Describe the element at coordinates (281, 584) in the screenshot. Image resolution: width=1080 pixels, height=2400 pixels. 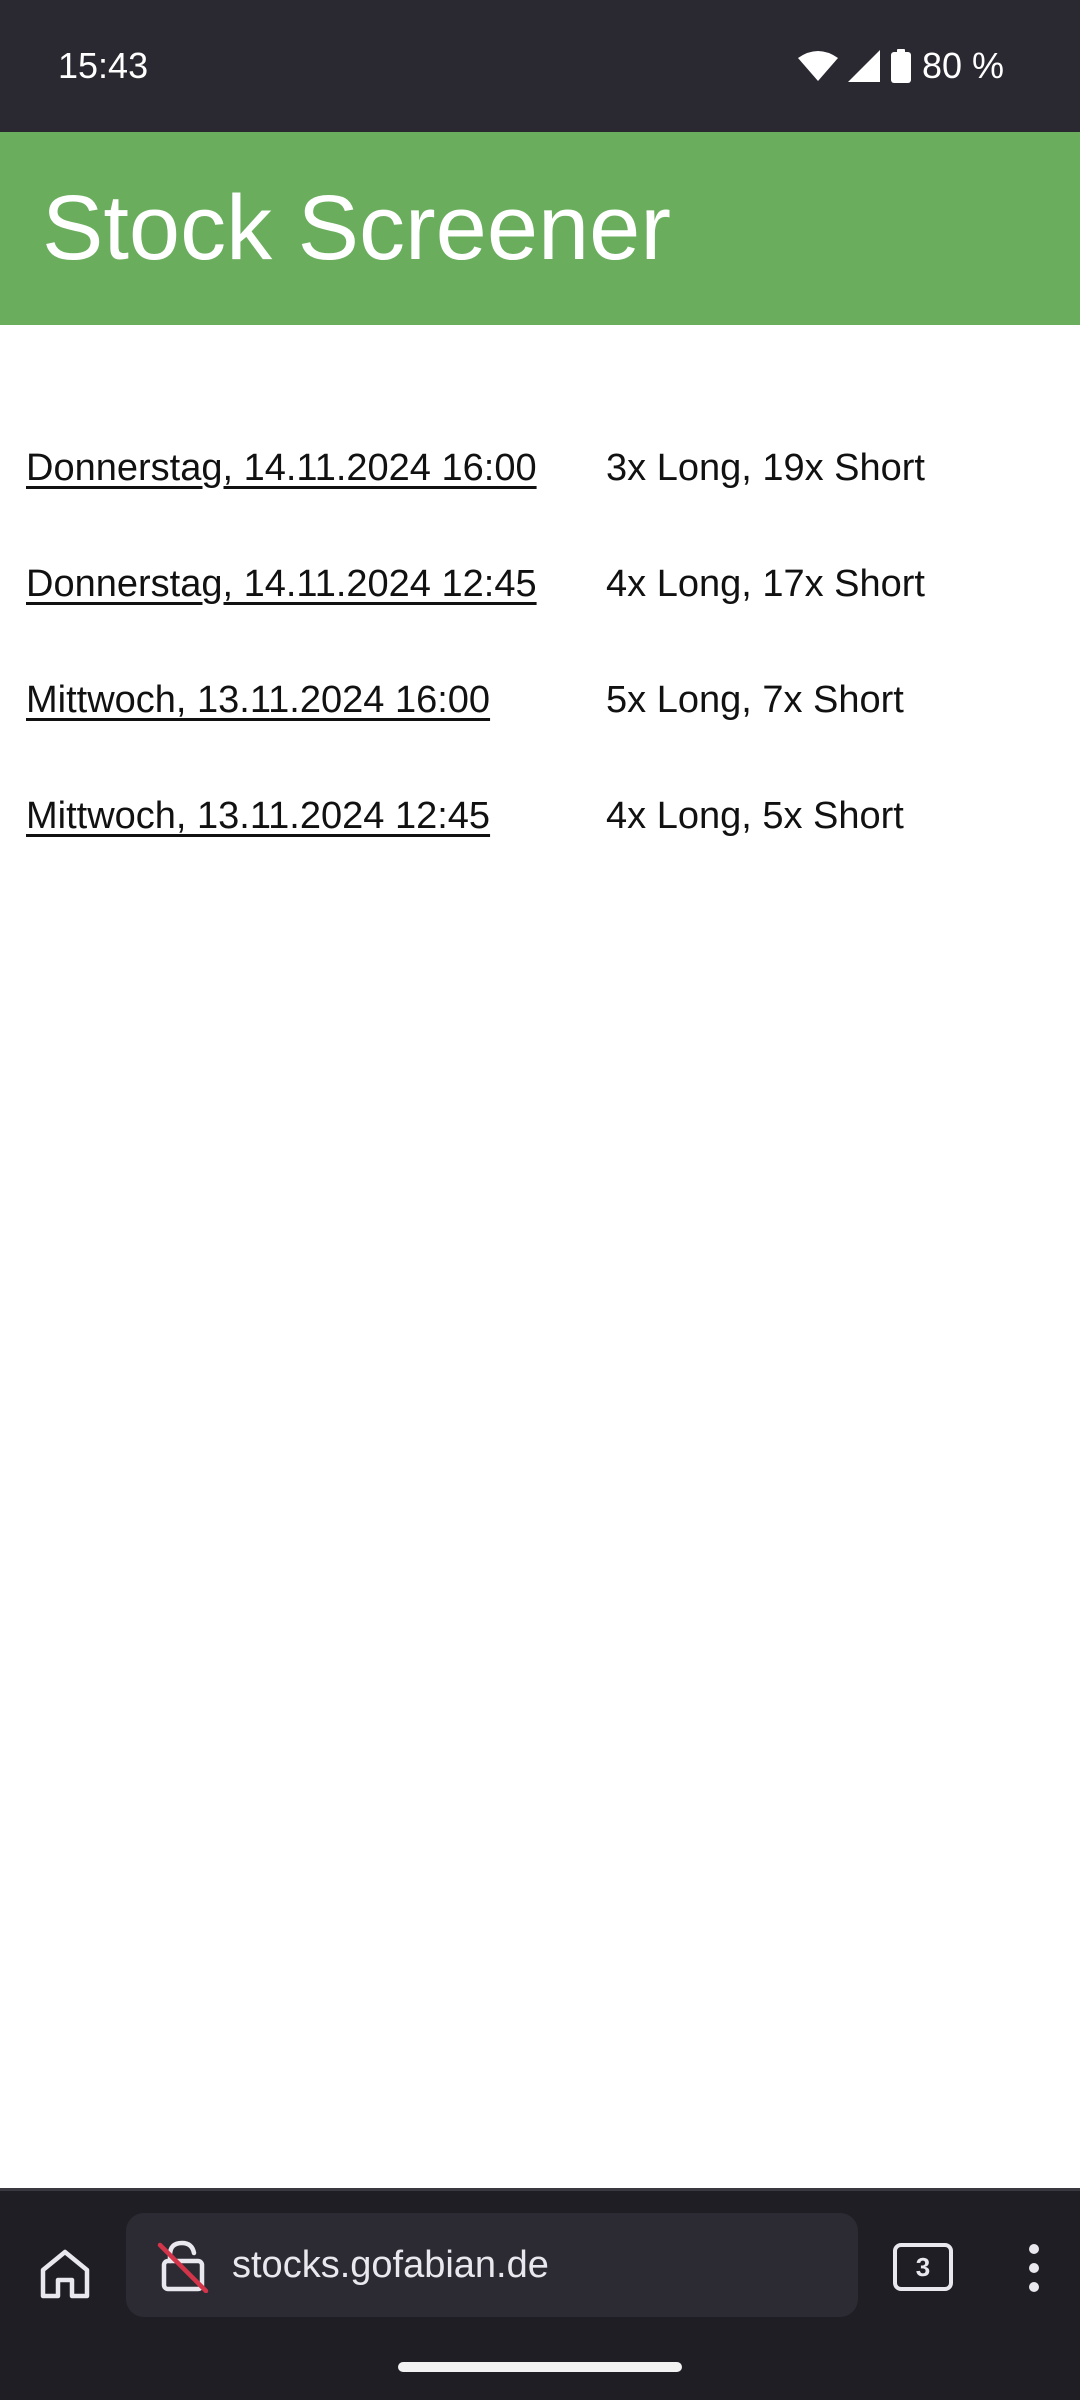
I see `screening-date-link: Donnerstag, 14.11.2024 12:45` at that location.